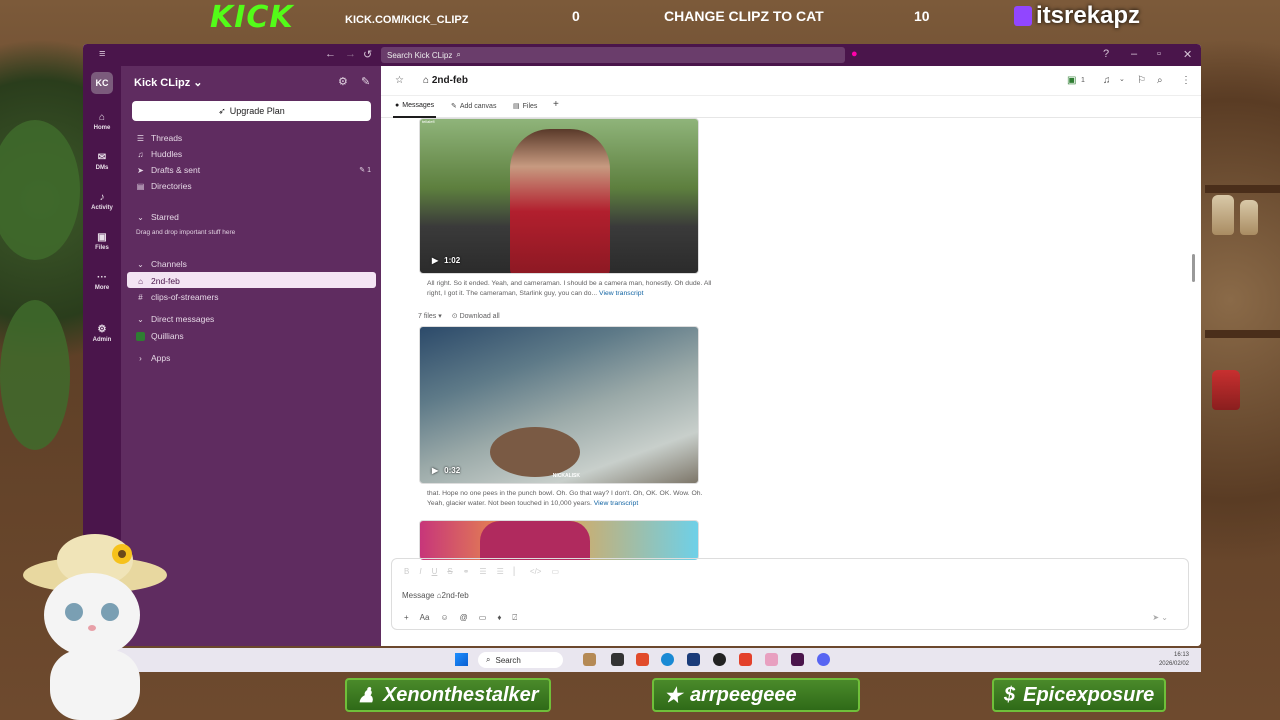 The height and width of the screenshot is (720, 1280). Describe the element at coordinates (159, 138) in the screenshot. I see `sidebar-item-threads: ☰ Threads` at that location.